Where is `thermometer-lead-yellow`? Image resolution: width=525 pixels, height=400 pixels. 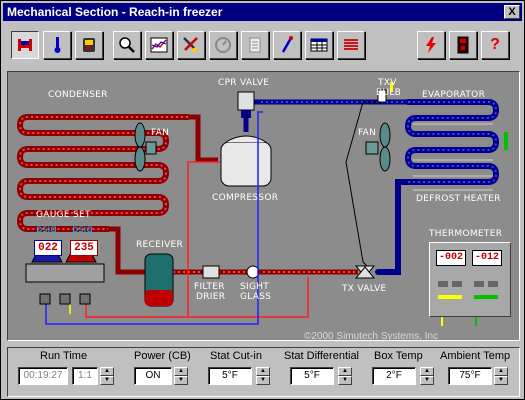
thermometer-lead-yellow is located at coordinates (450, 297).